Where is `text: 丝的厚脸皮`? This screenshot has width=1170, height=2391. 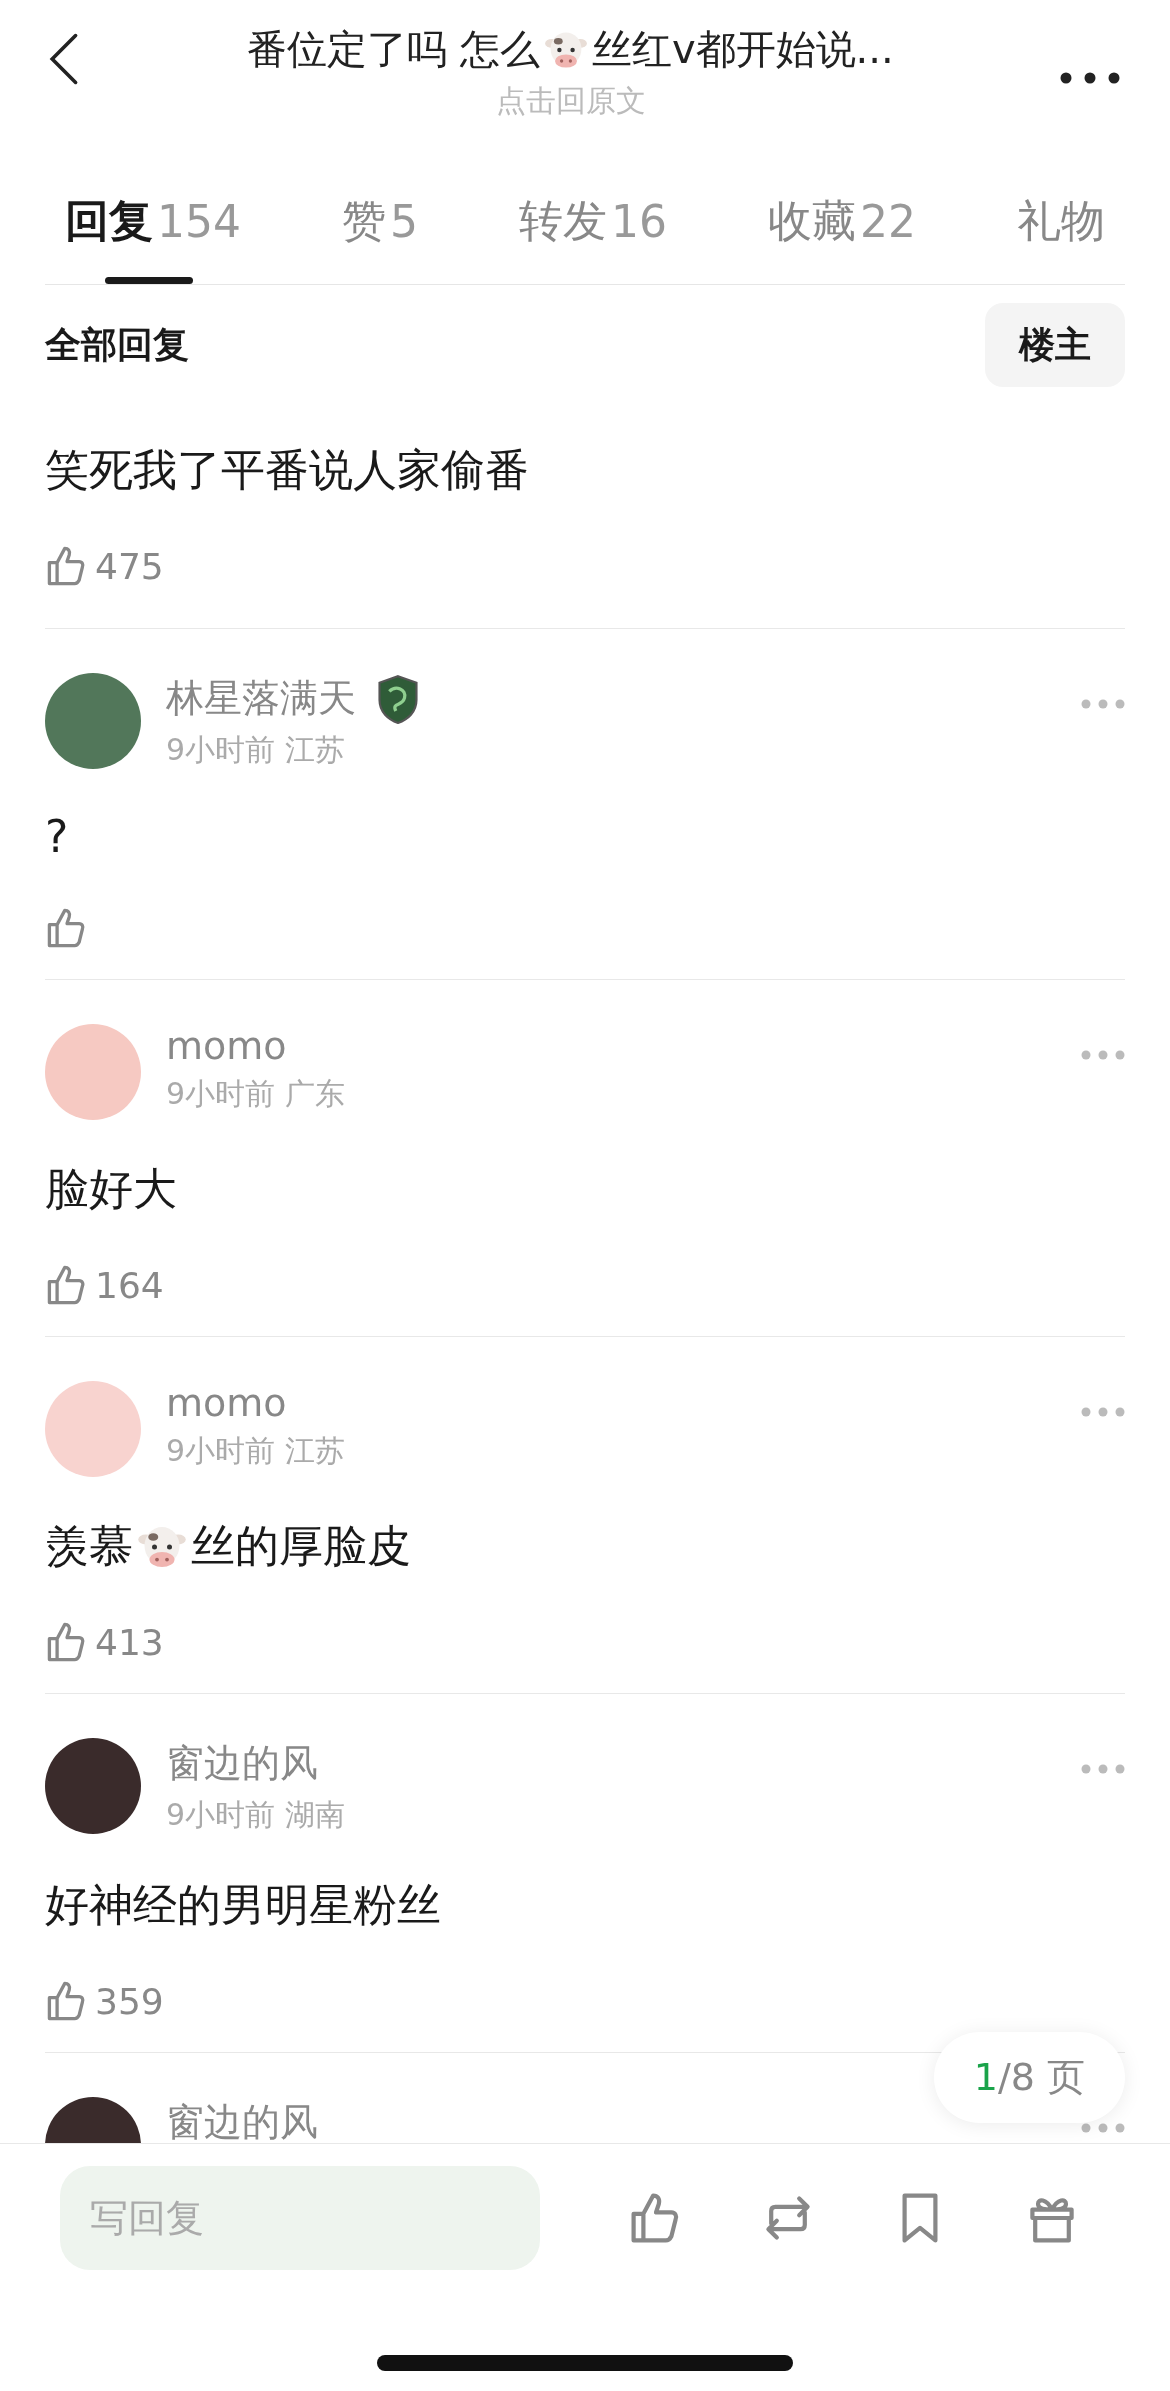
text: 丝的厚脸皮 is located at coordinates (301, 1546).